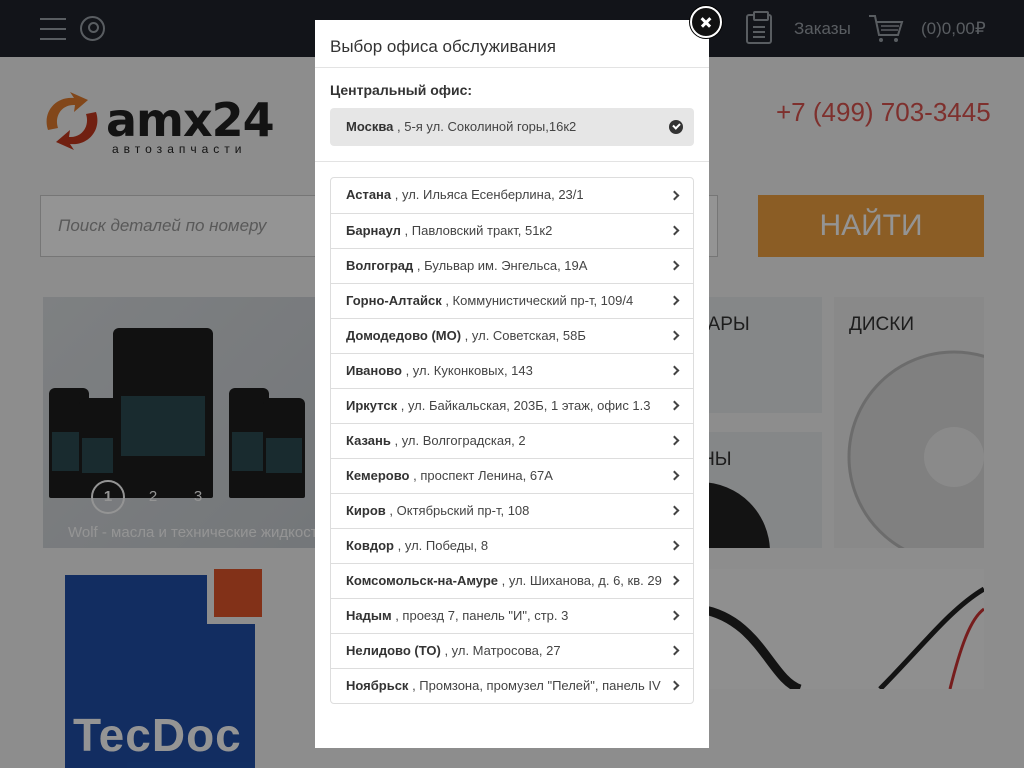  I want to click on office-city: Астана, so click(369, 194).